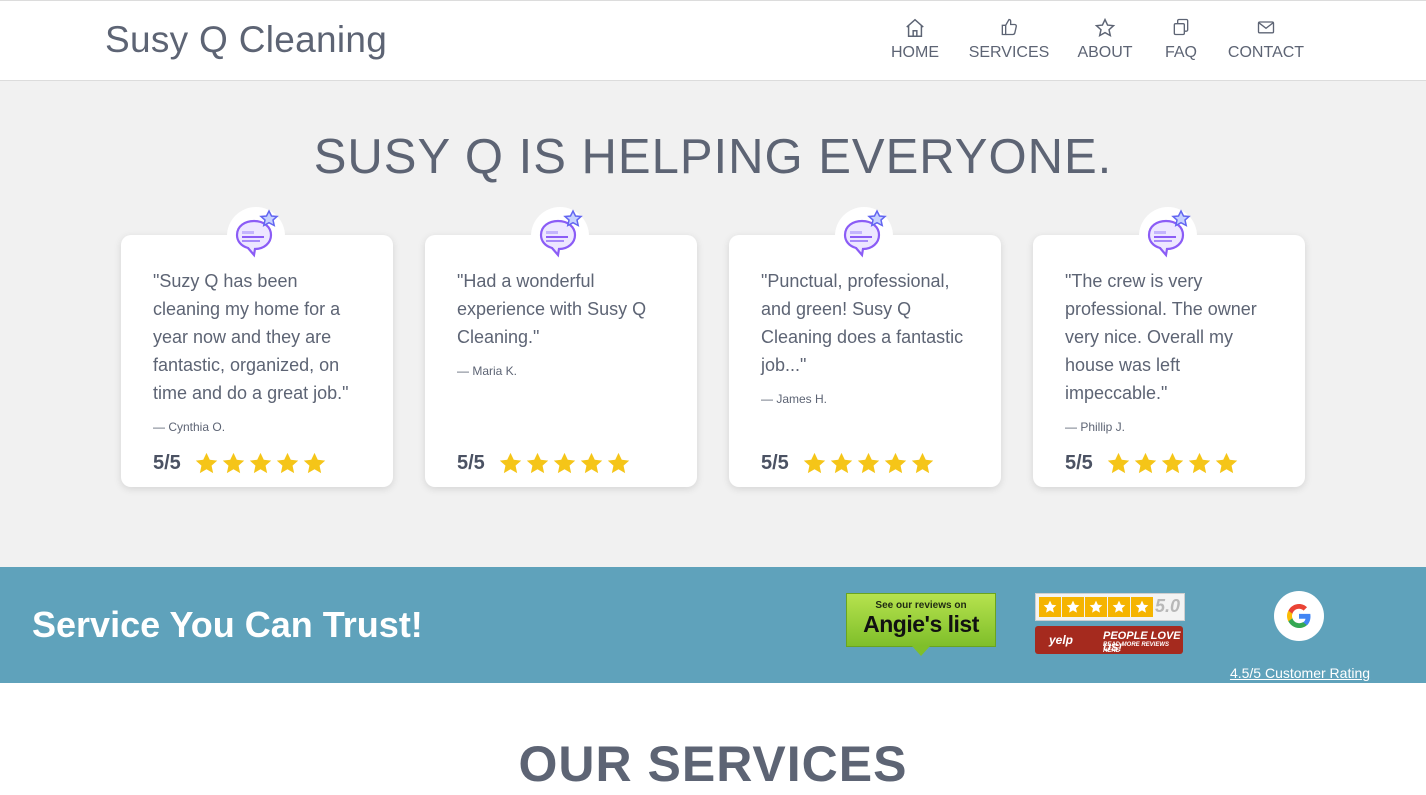  What do you see at coordinates (1181, 28) in the screenshot?
I see `copy-icon` at bounding box center [1181, 28].